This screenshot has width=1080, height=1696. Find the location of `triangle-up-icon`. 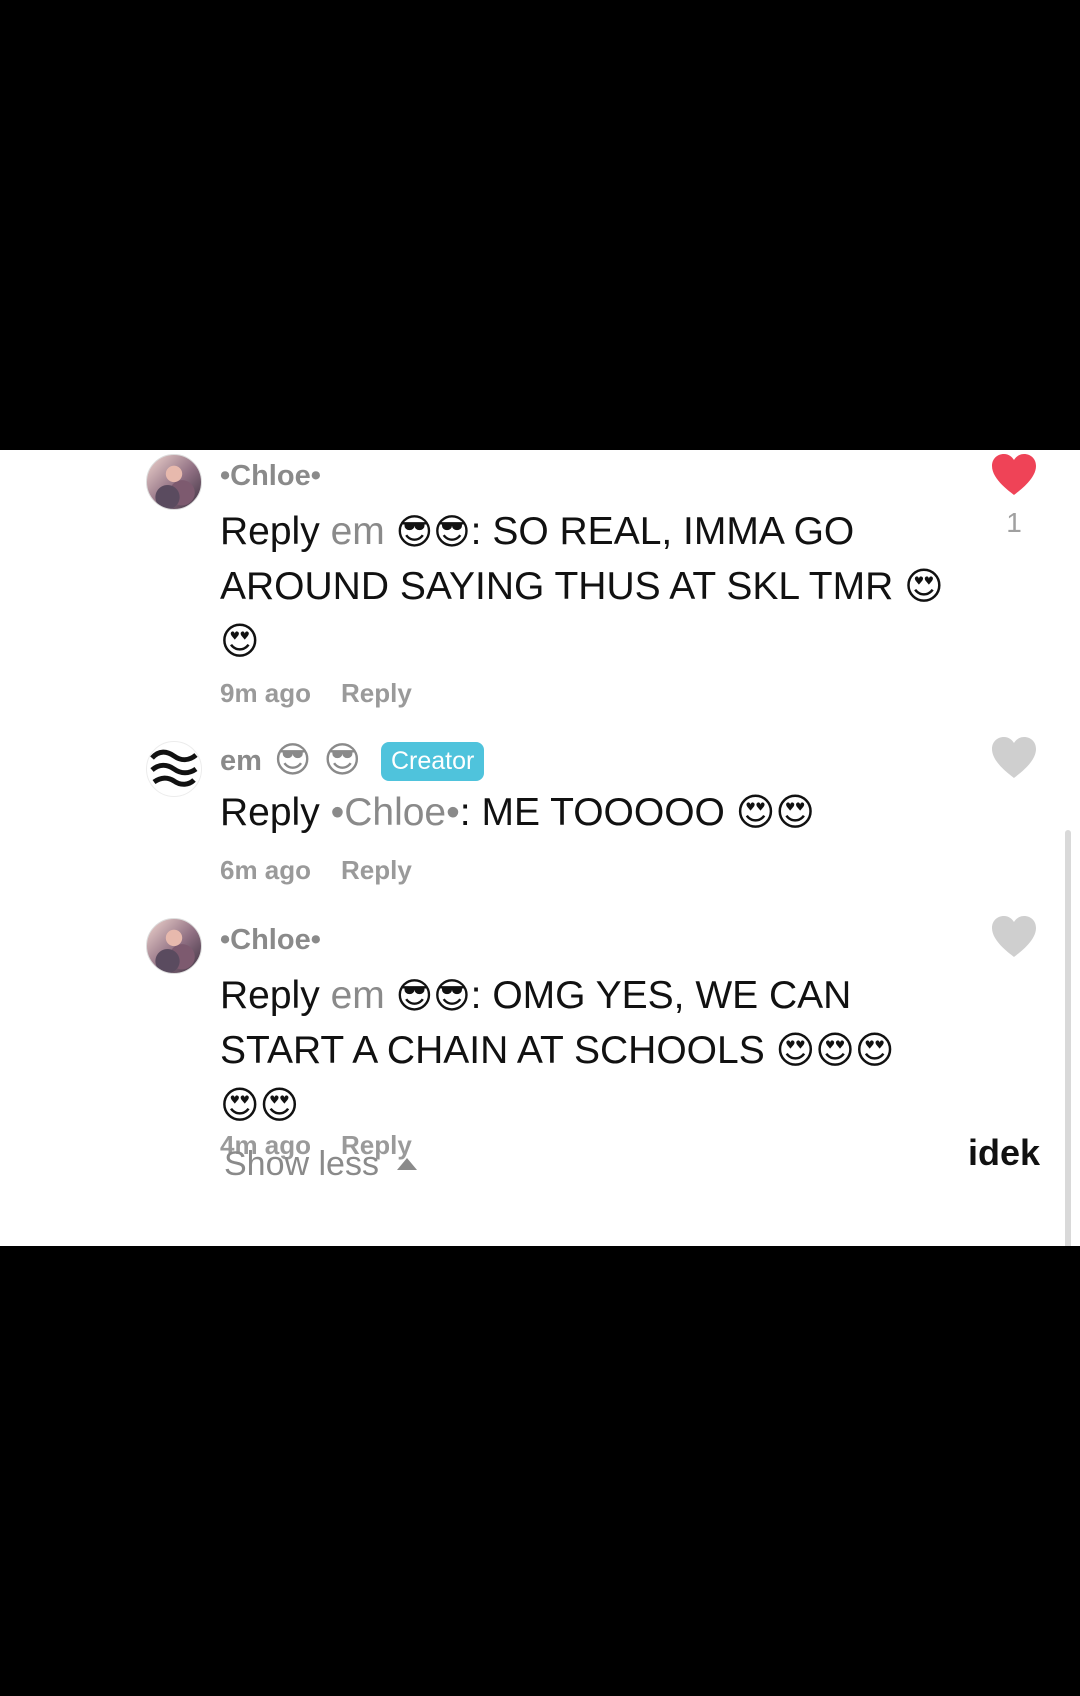

triangle-up-icon is located at coordinates (406, 1163).